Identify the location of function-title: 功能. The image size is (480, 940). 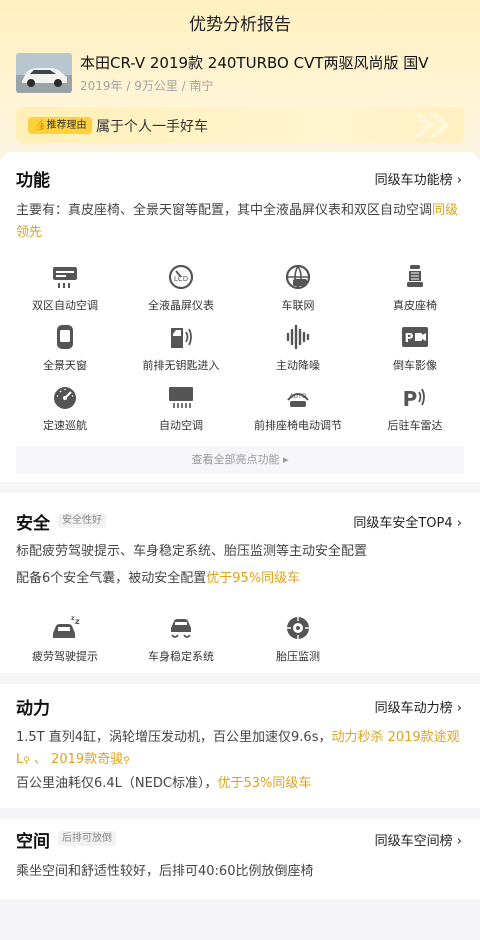
(33, 181).